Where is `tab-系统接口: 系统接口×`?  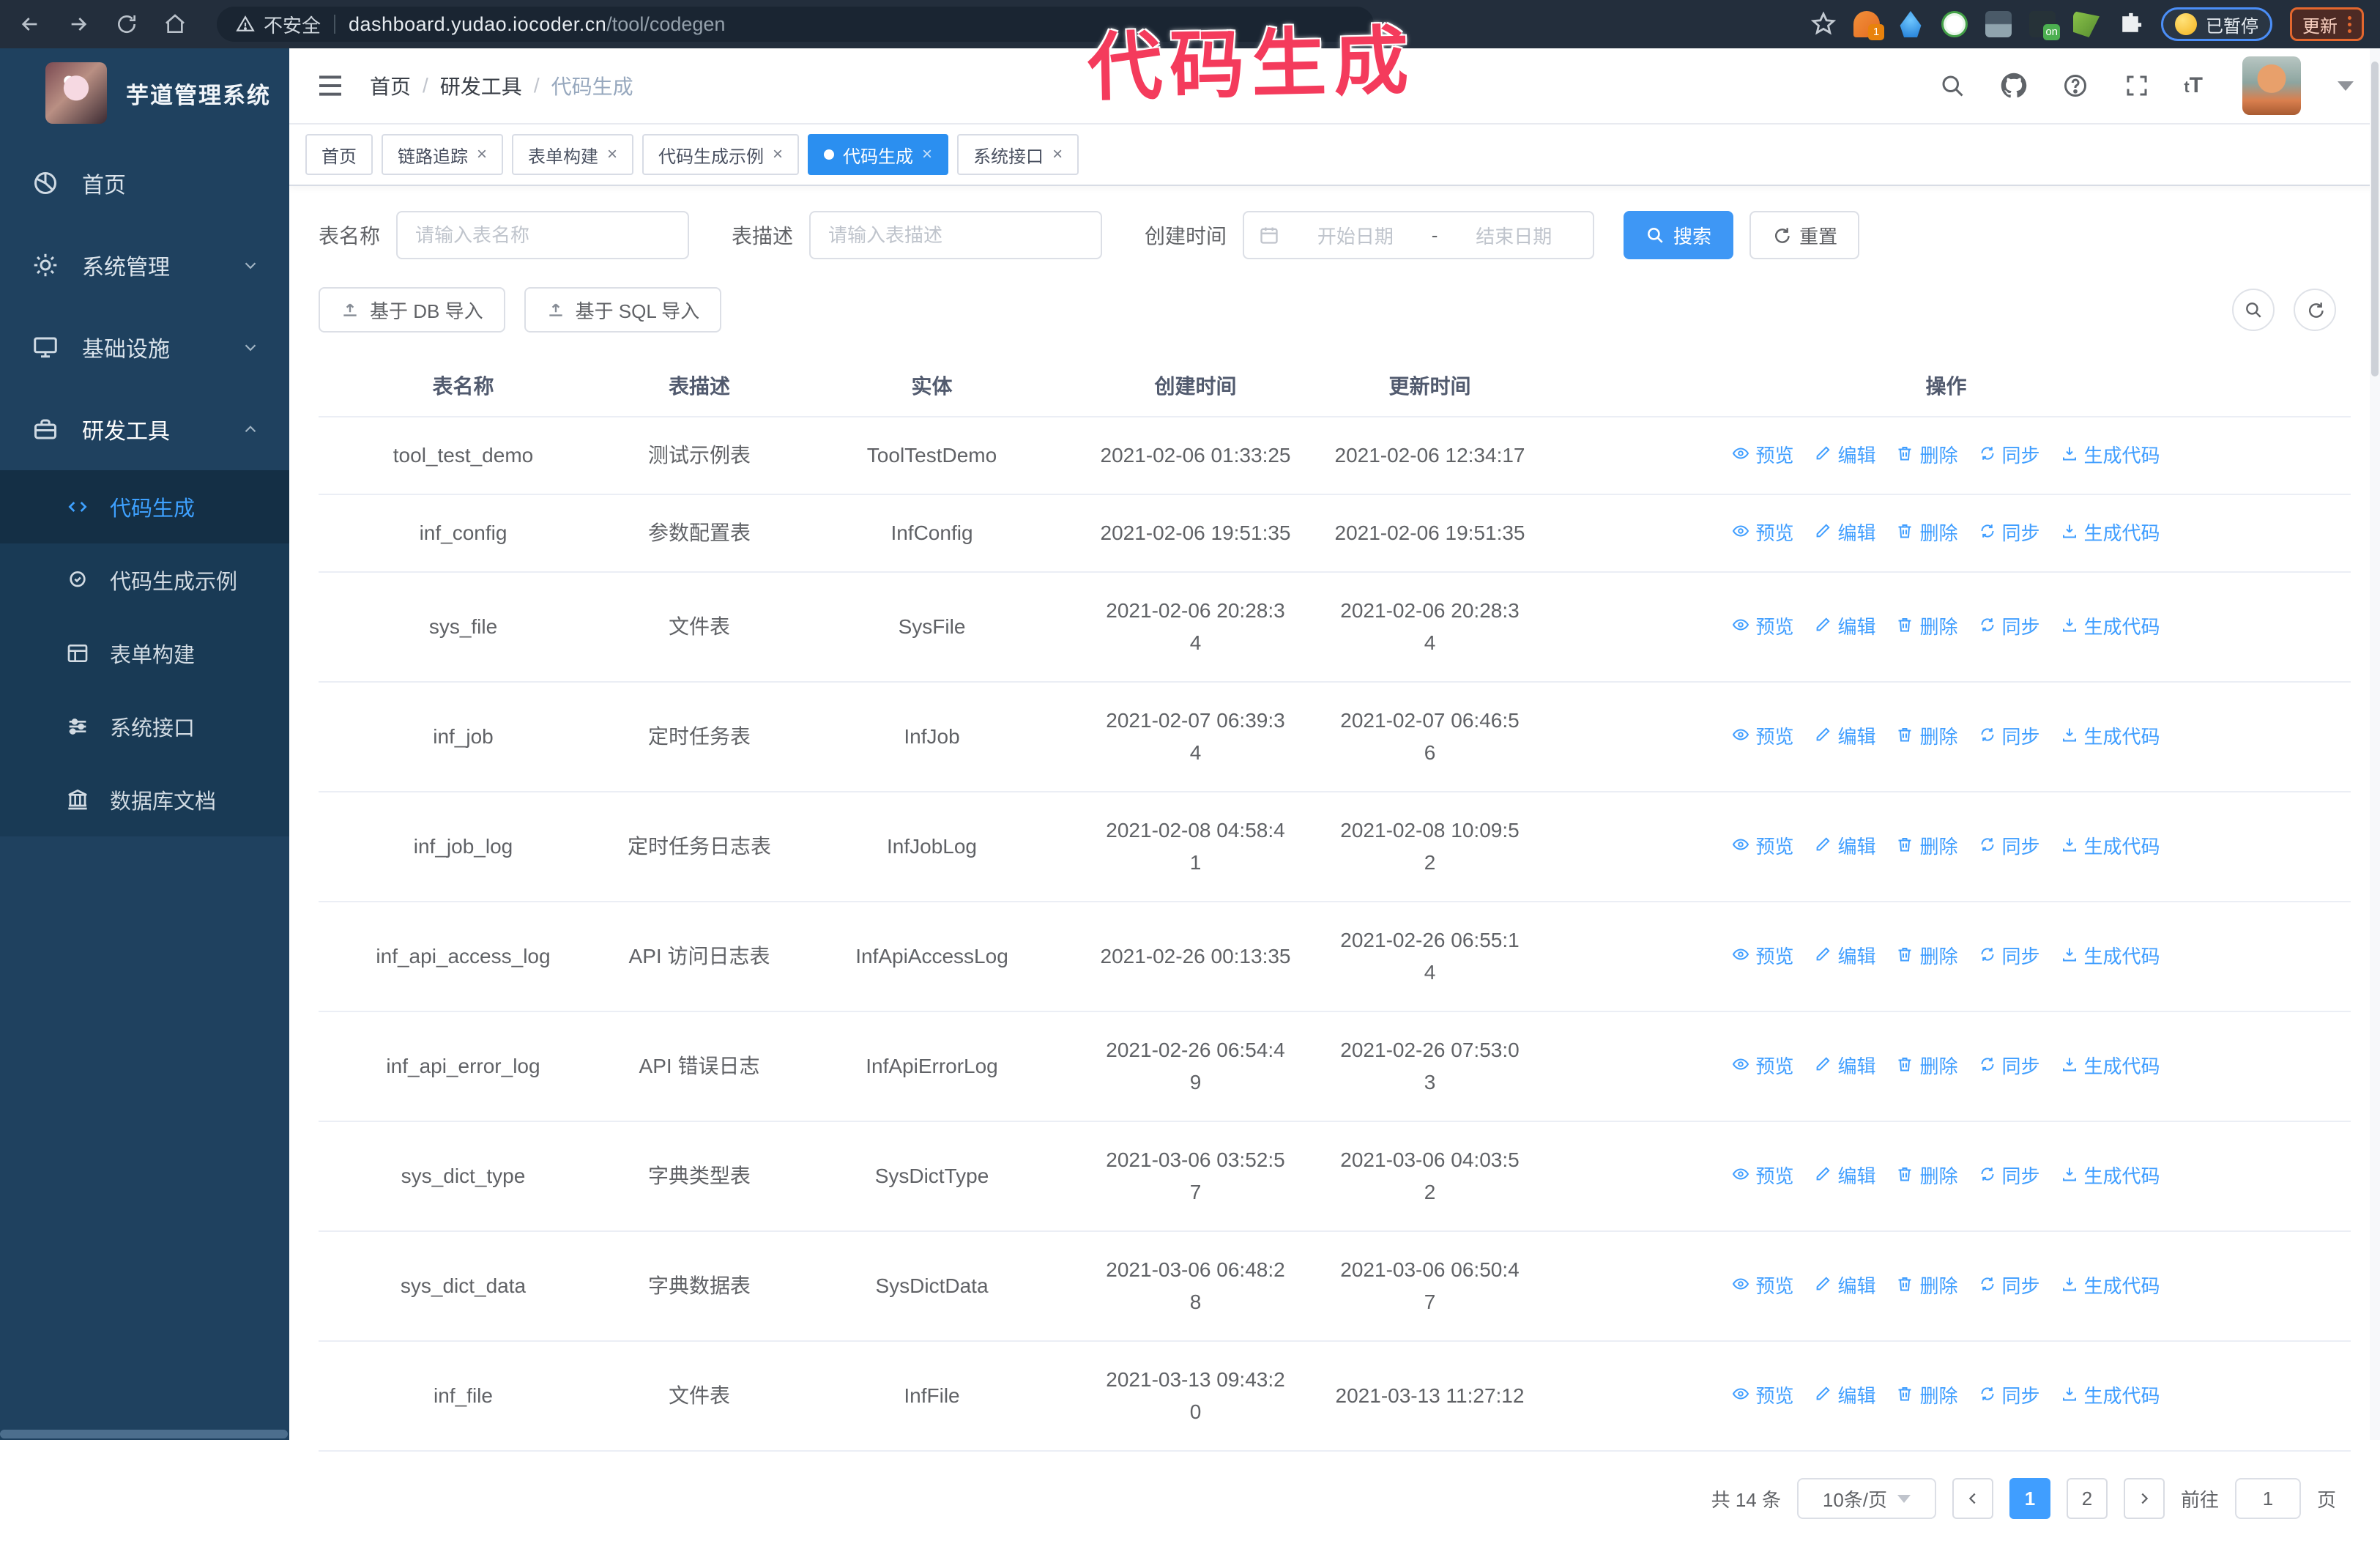
tab-系统接口: 系统接口× is located at coordinates (1018, 154).